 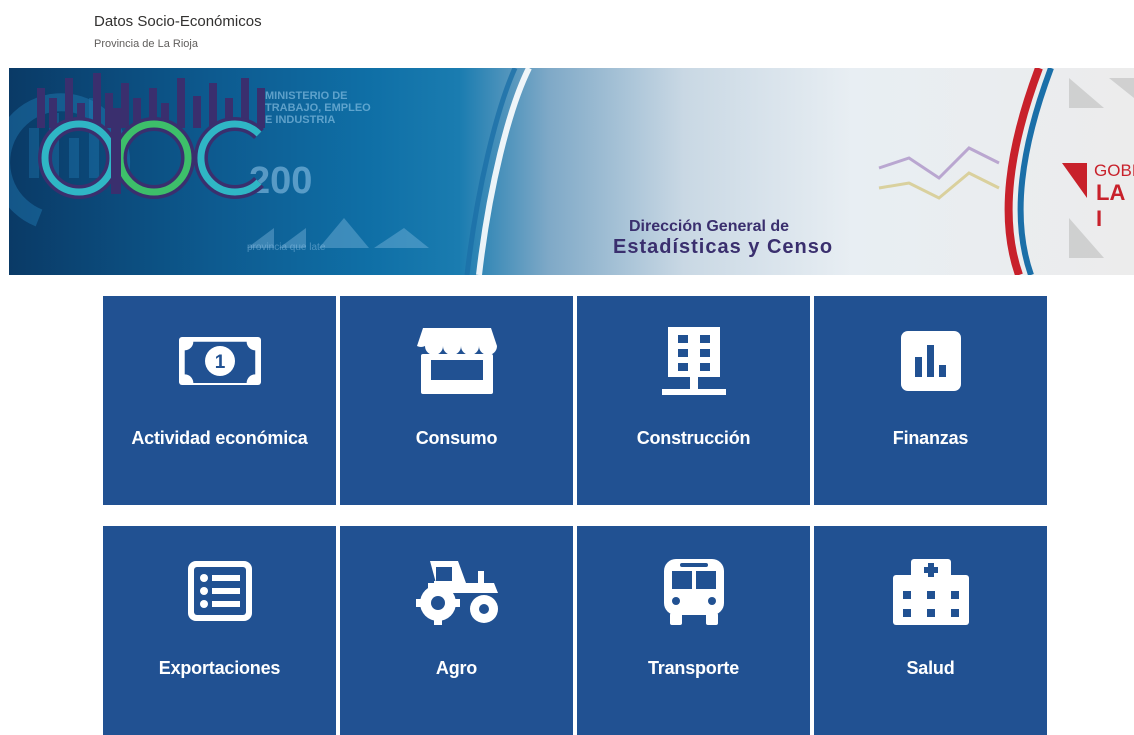 What do you see at coordinates (693, 438) in the screenshot?
I see `tile-label: Construcción` at bounding box center [693, 438].